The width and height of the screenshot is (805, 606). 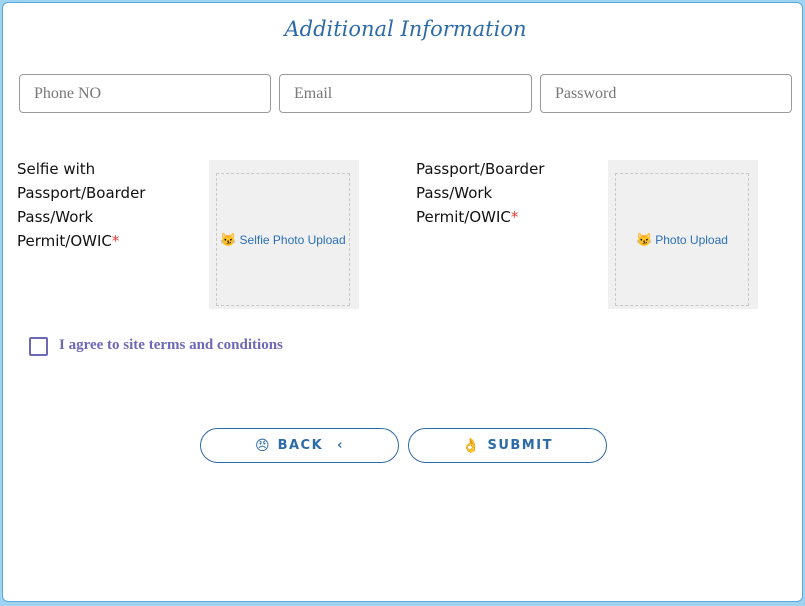 What do you see at coordinates (64, 241) in the screenshot?
I see `selfie-label-line: Permit/OWIC` at bounding box center [64, 241].